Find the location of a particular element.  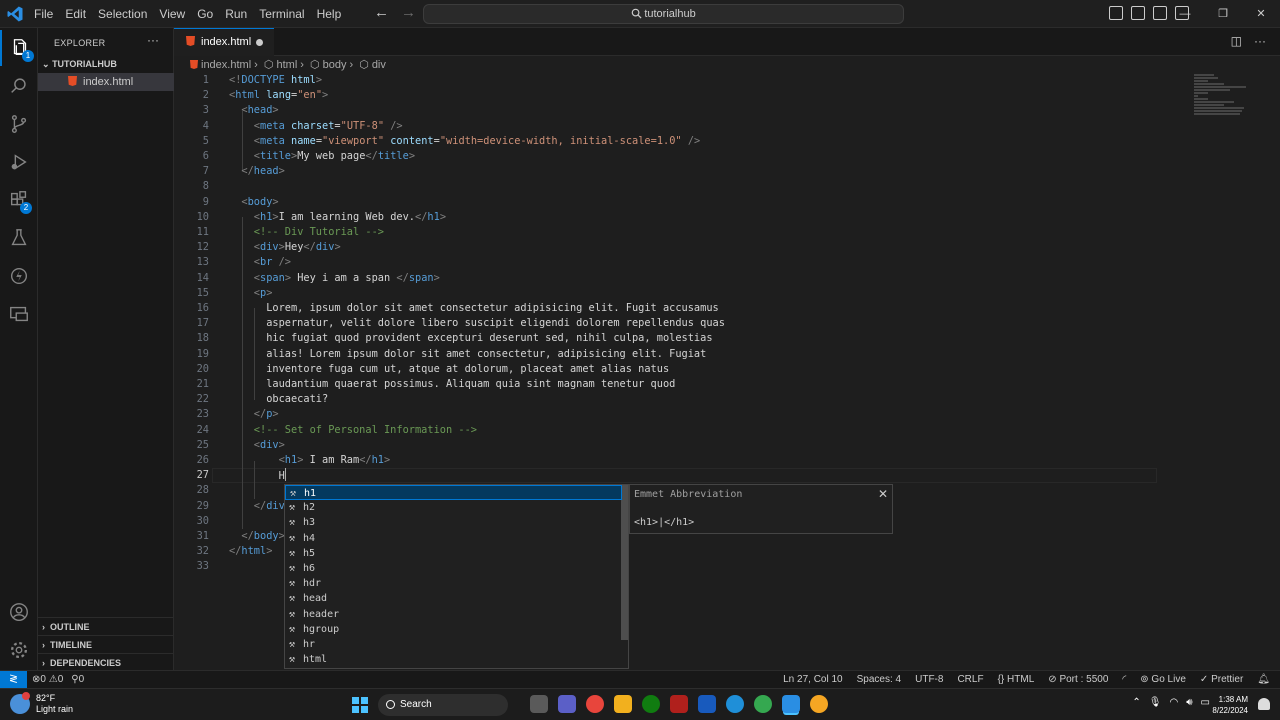

back-arrow-icon: ← is located at coordinates (381, 12).